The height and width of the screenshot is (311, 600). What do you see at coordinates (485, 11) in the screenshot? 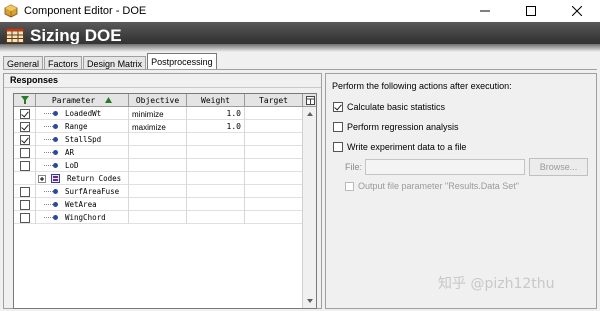
I see `minimize-button` at bounding box center [485, 11].